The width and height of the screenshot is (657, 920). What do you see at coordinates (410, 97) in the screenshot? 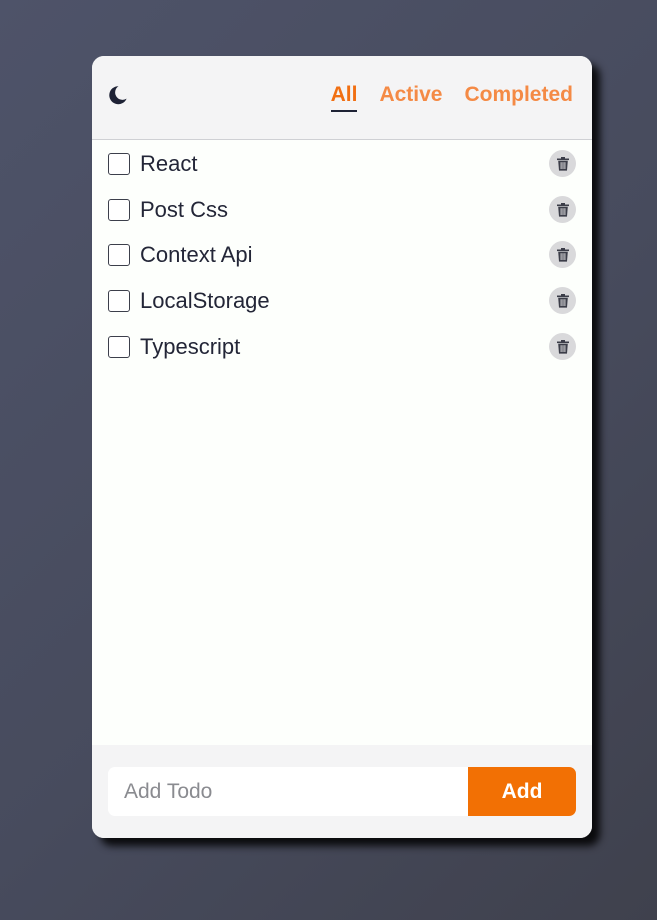
I see `tab-active: Active` at bounding box center [410, 97].